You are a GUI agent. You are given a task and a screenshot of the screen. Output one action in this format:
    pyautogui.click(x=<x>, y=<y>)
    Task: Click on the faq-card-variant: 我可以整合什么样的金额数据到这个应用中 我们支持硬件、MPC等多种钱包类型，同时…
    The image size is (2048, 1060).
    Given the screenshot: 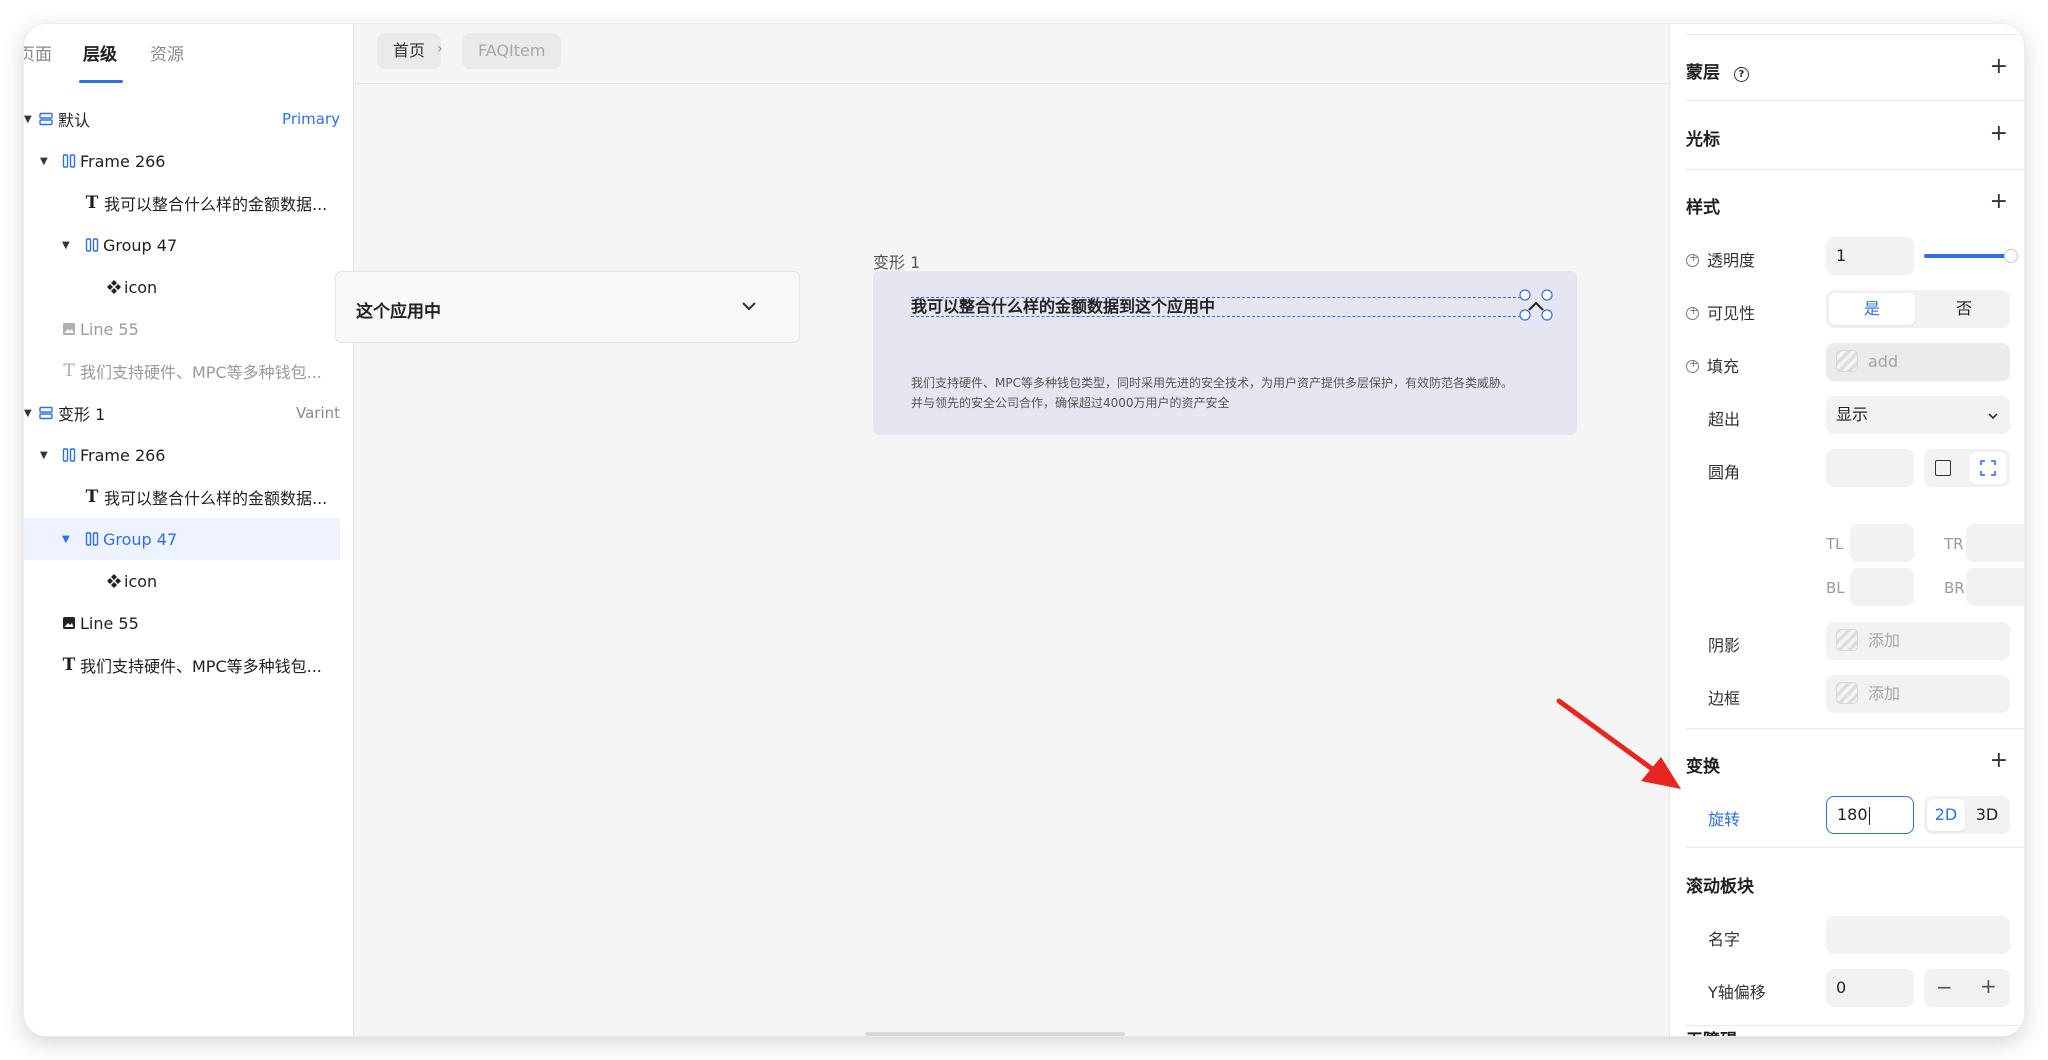 What is the action you would take?
    pyautogui.click(x=1225, y=353)
    